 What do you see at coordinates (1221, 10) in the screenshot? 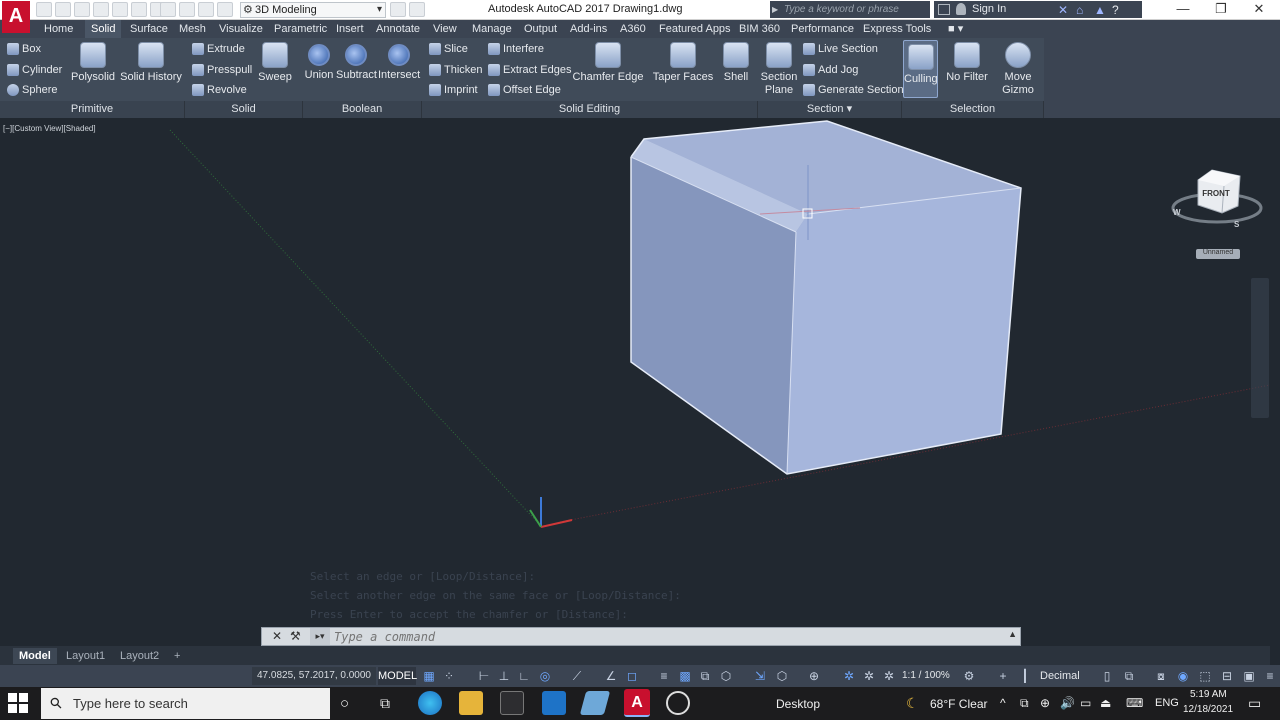
I see `maximize-button: ❐` at bounding box center [1221, 10].